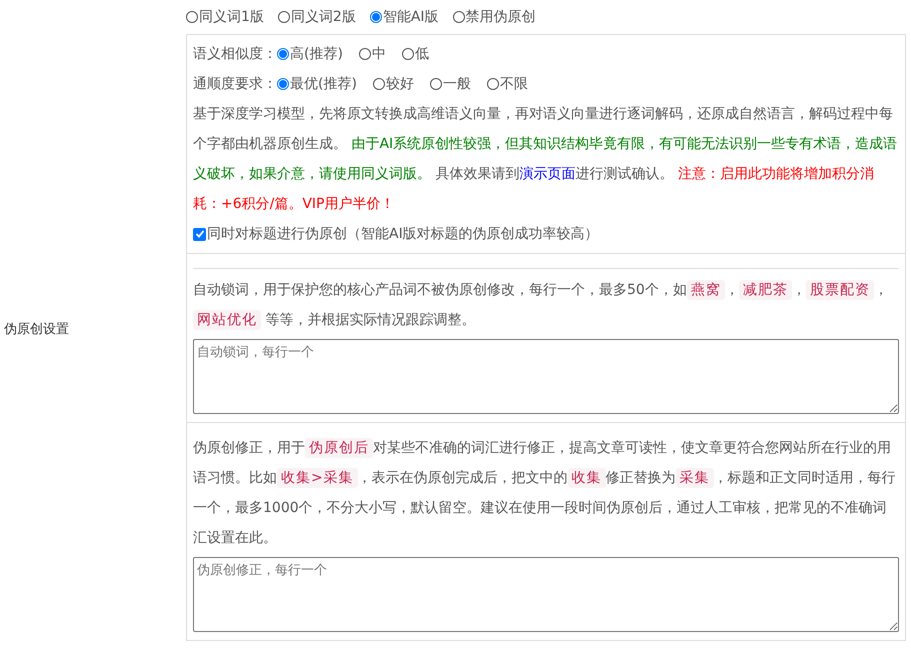 Image resolution: width=911 pixels, height=658 pixels. What do you see at coordinates (36, 329) in the screenshot?
I see `section-label: 伪原创设置` at bounding box center [36, 329].